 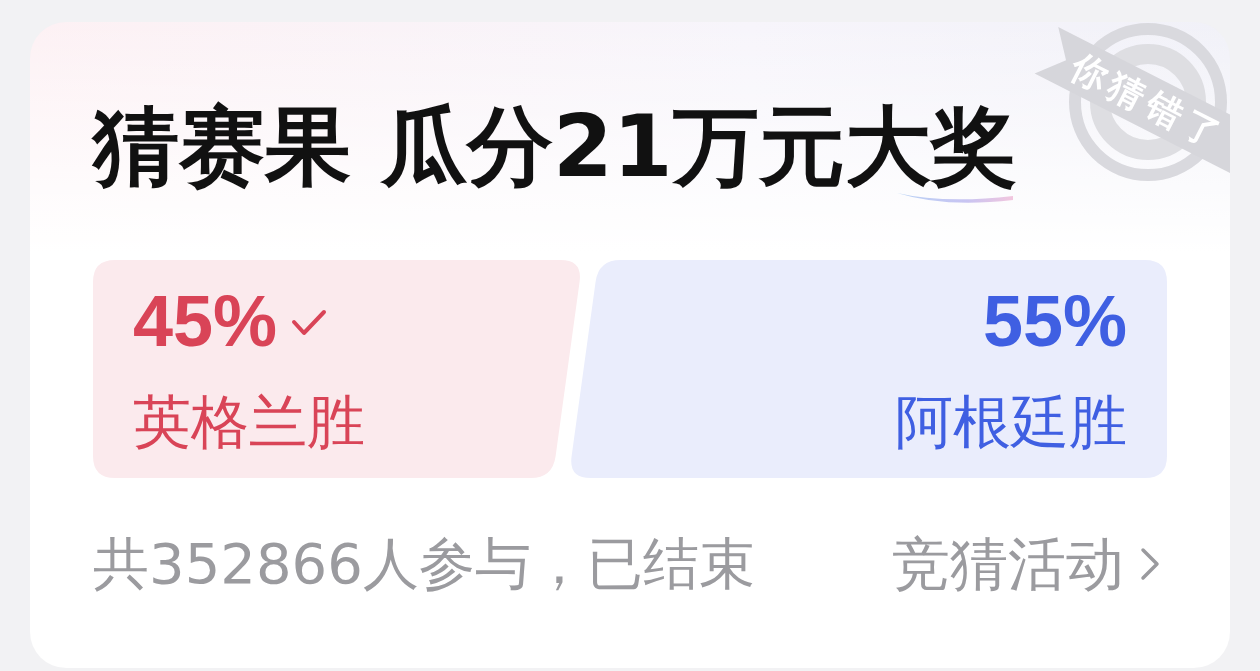 What do you see at coordinates (1150, 564) in the screenshot?
I see `chevron-icon` at bounding box center [1150, 564].